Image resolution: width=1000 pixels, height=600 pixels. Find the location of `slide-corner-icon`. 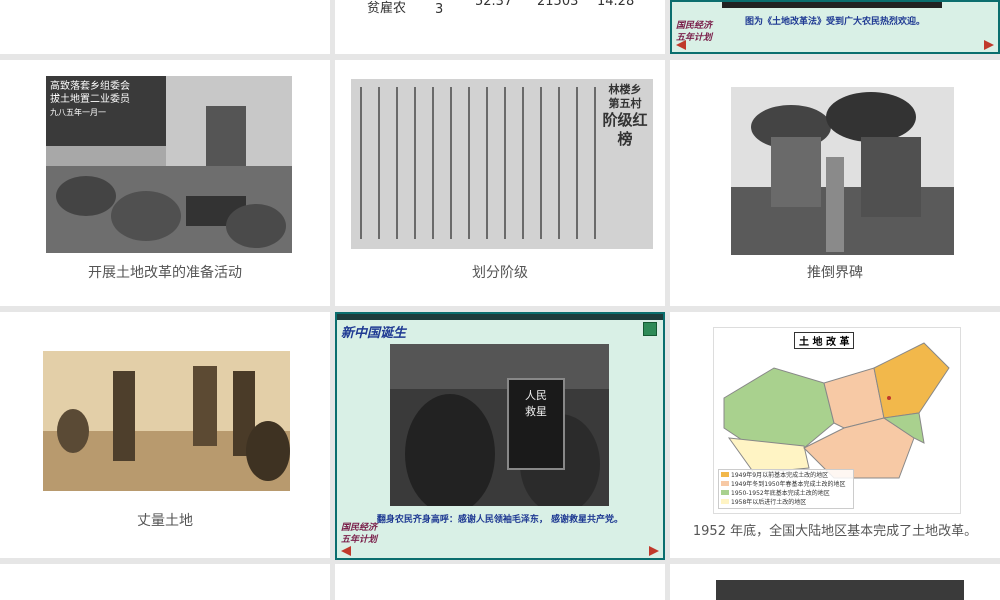

slide-corner-icon is located at coordinates (650, 329).